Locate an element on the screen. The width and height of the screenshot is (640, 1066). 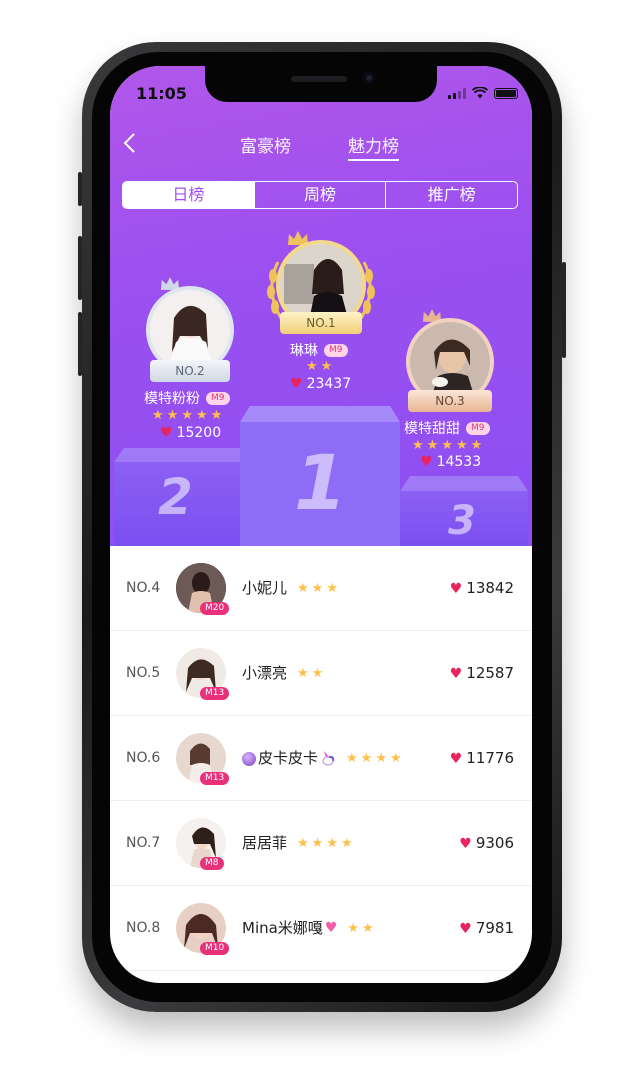
list-name-group: 小漂亮 ★ ★ is located at coordinates (282, 673).